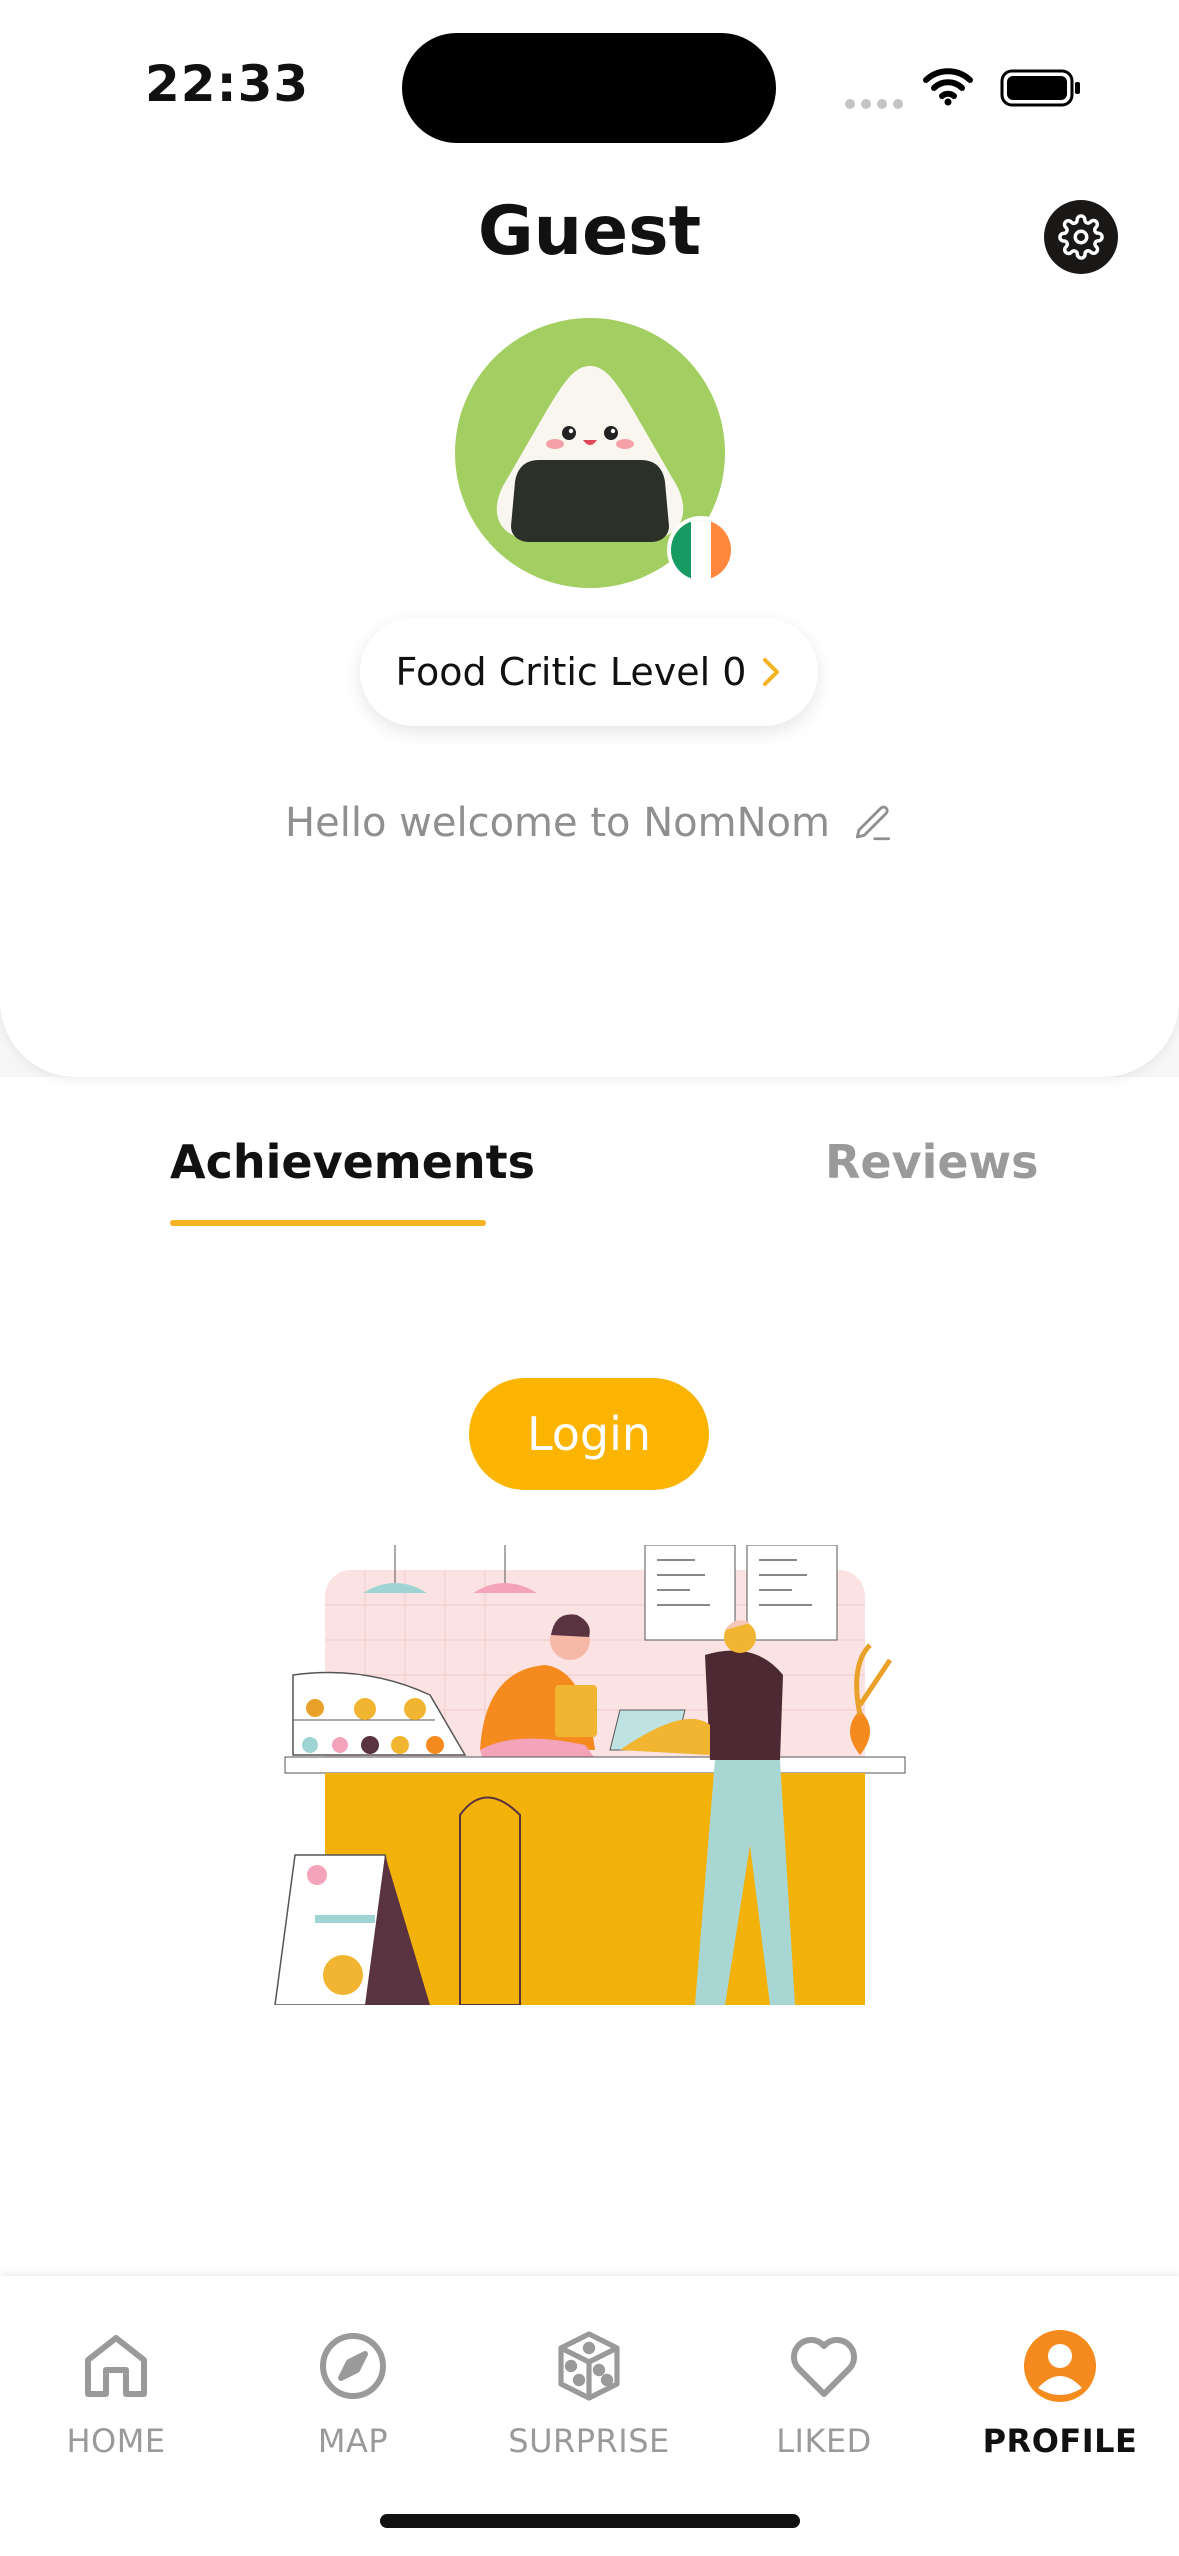  Describe the element at coordinates (116, 2366) in the screenshot. I see `home-icon` at that location.